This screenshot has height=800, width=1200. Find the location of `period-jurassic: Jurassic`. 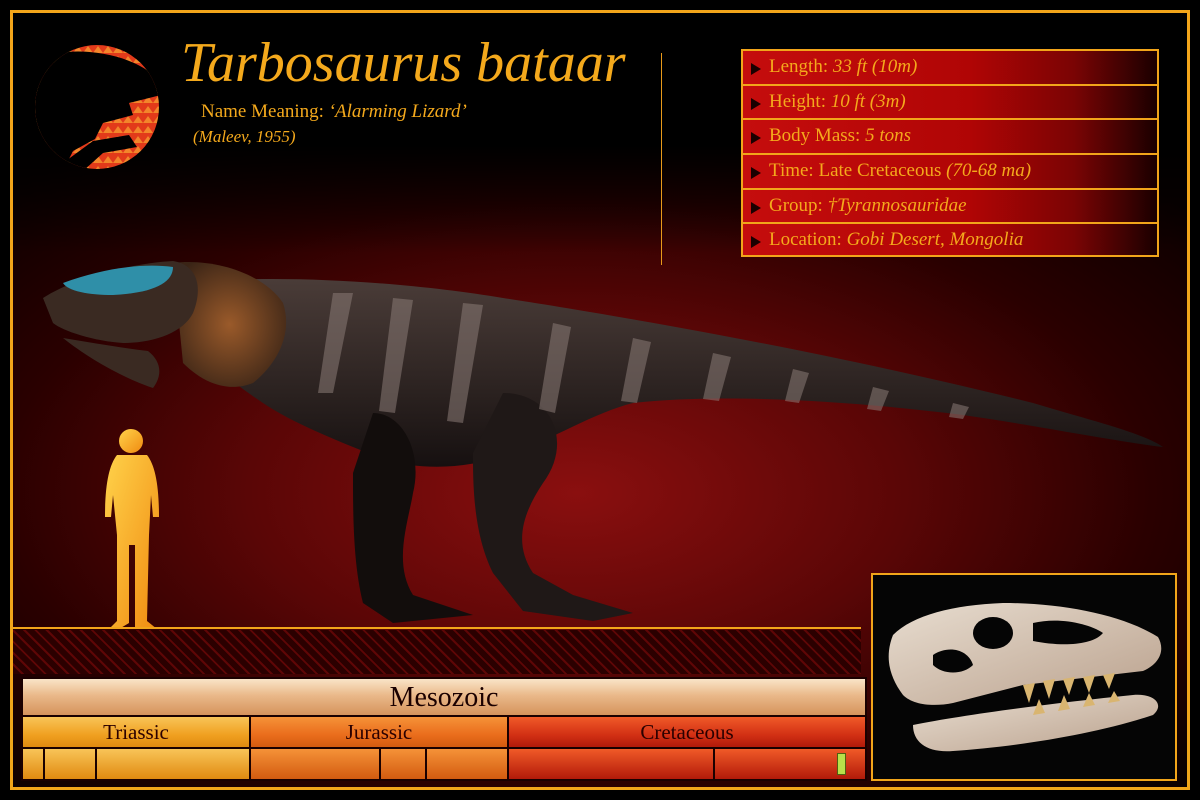

period-jurassic: Jurassic is located at coordinates (380, 732).